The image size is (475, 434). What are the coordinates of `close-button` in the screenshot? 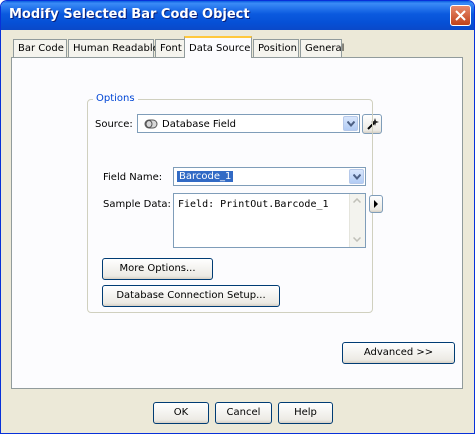 It's located at (460, 15).